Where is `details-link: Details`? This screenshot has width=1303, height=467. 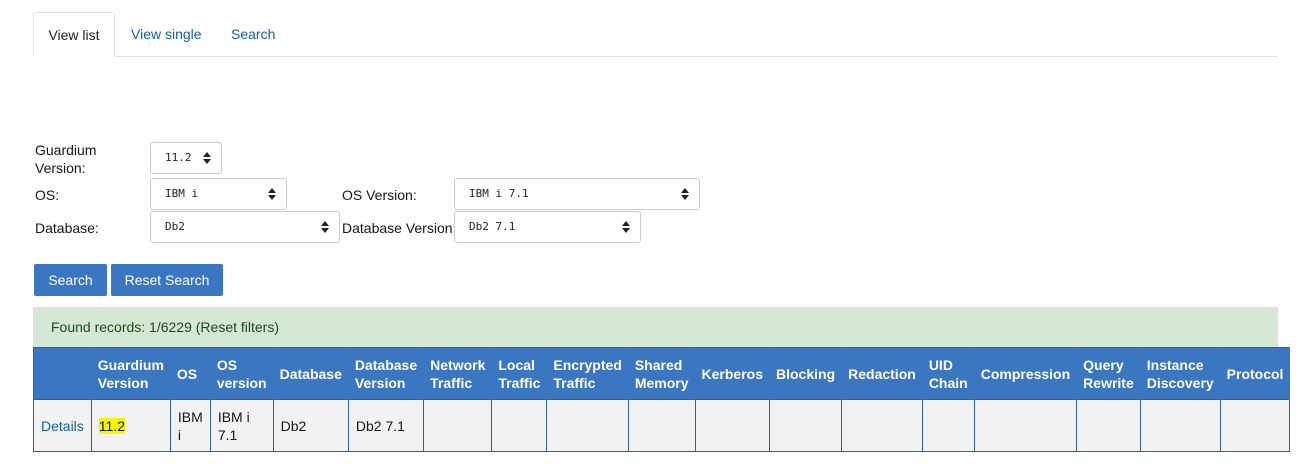 details-link: Details is located at coordinates (62, 426).